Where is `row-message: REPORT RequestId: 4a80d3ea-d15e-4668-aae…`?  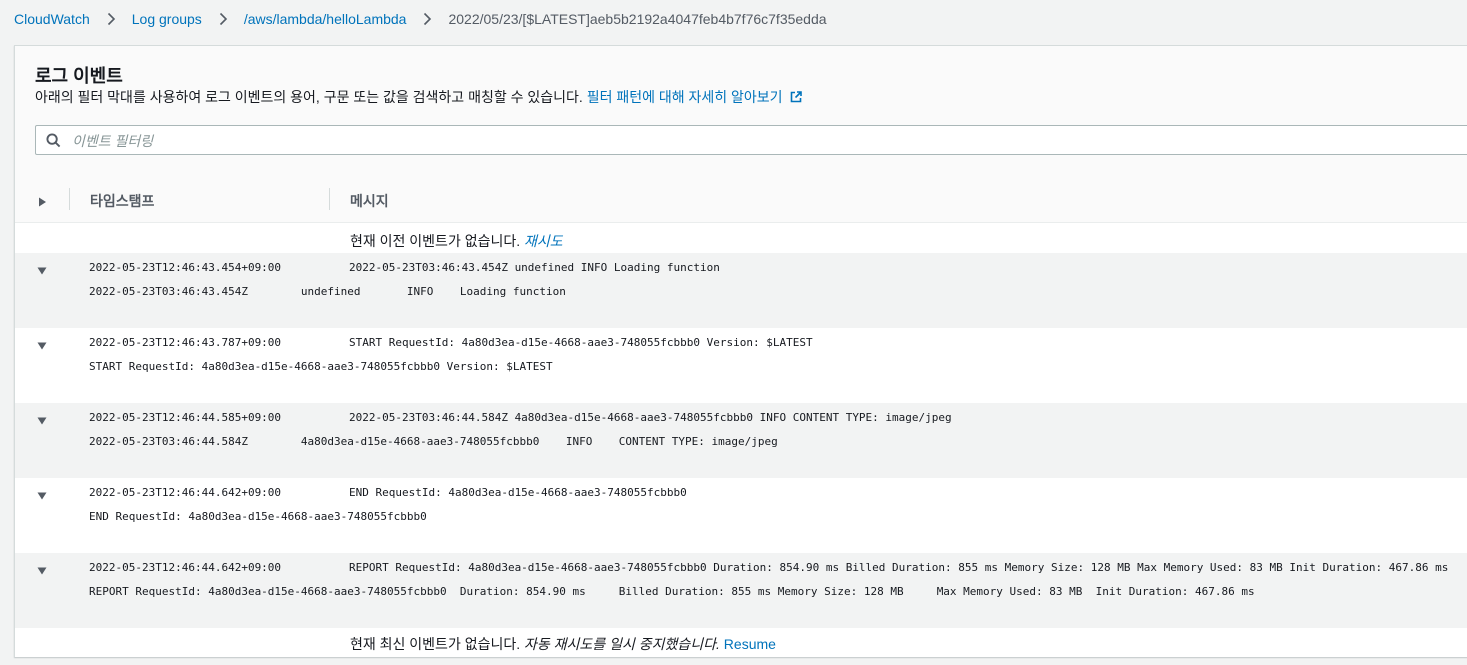 row-message: REPORT RequestId: 4a80d3ea-d15e-4668-aae… is located at coordinates (899, 567).